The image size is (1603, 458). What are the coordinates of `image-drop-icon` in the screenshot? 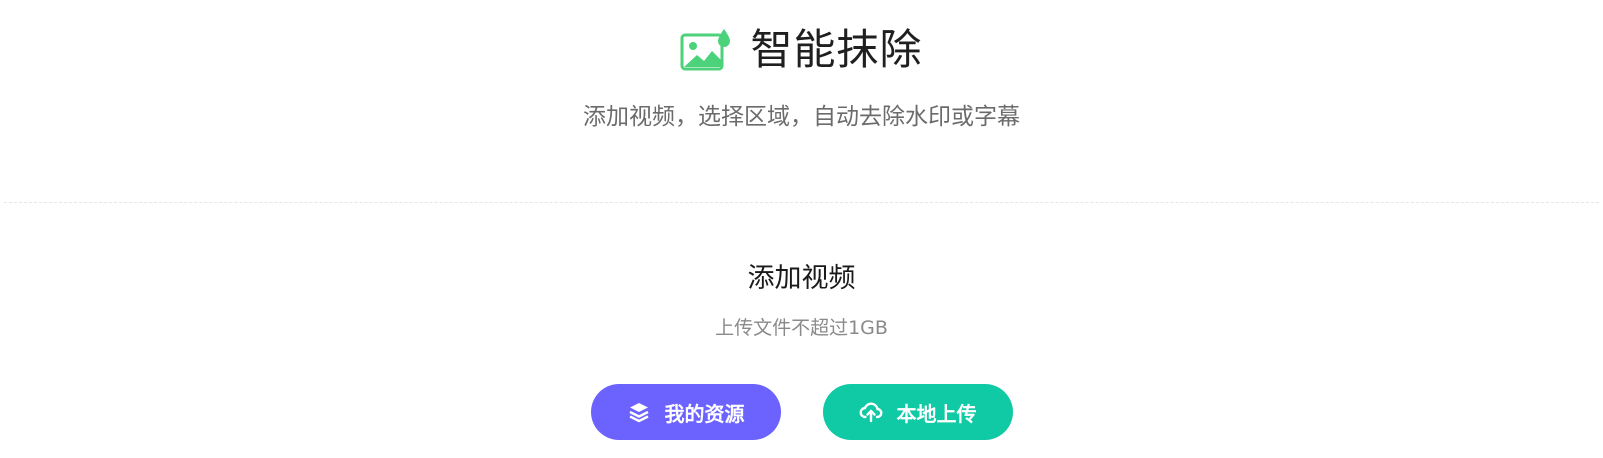 It's located at (705, 50).